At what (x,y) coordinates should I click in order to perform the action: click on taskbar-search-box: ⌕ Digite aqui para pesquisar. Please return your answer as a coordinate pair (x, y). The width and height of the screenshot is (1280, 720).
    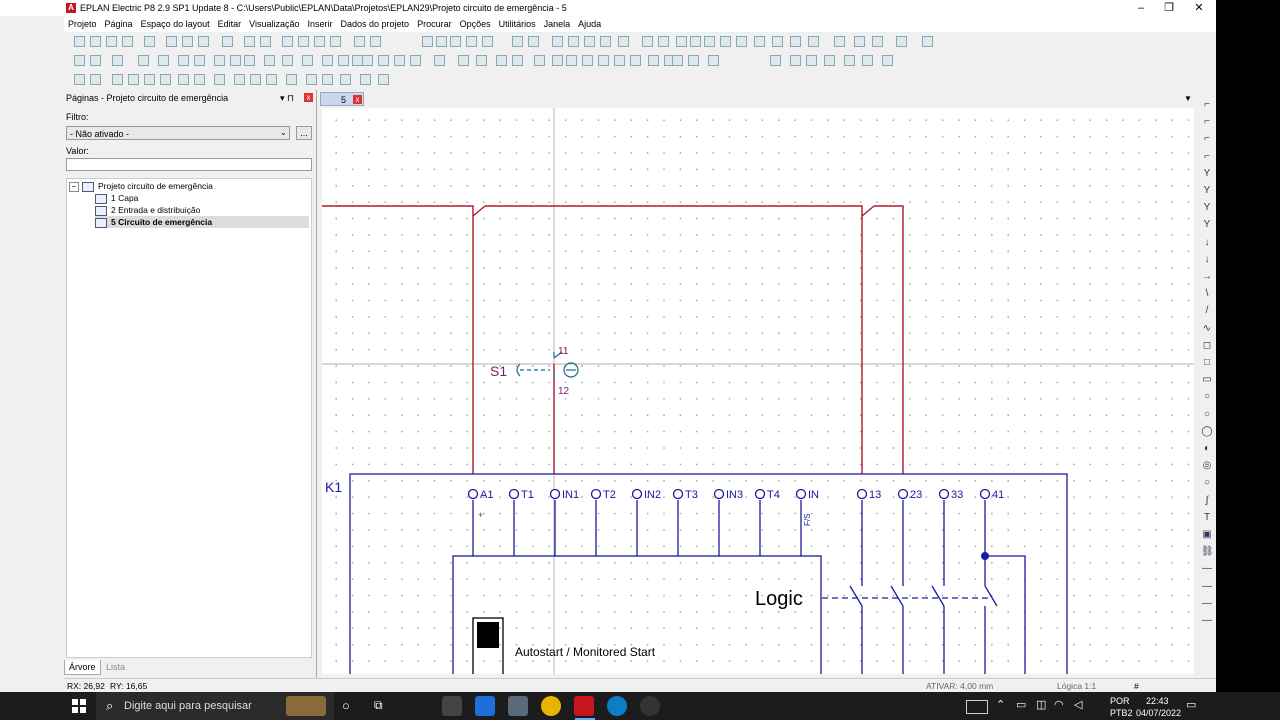
    Looking at the image, I should click on (215, 706).